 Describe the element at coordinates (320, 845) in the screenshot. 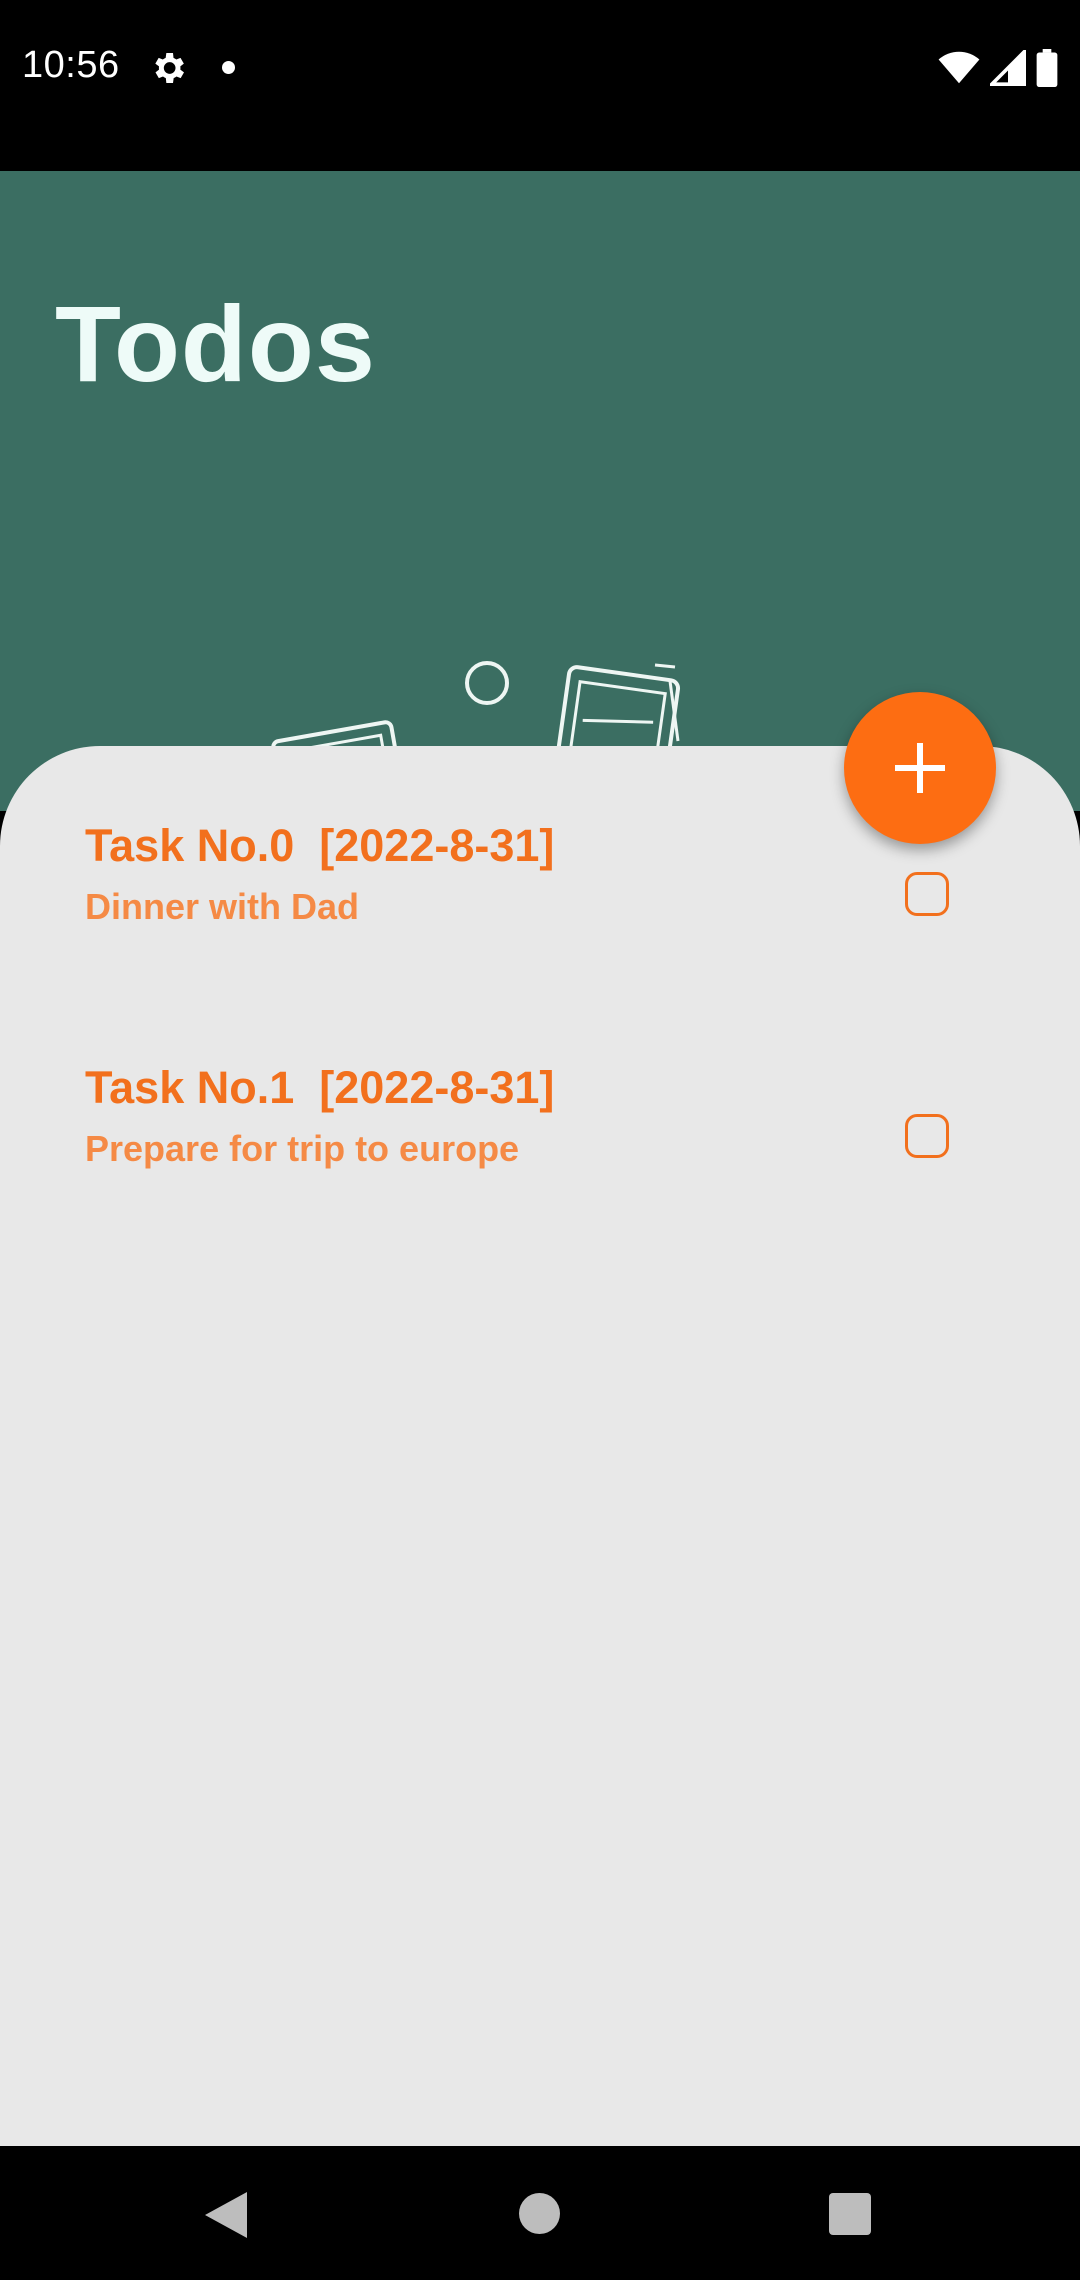

I see `todo-title: Task No.0 [2022-8-31]` at that location.